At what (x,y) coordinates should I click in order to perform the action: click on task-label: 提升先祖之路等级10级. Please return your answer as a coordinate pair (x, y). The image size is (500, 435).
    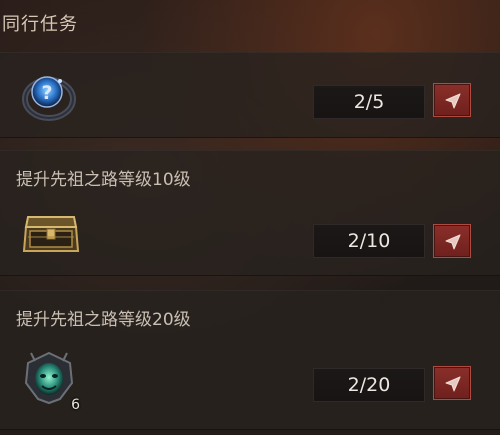
    Looking at the image, I should click on (103, 180).